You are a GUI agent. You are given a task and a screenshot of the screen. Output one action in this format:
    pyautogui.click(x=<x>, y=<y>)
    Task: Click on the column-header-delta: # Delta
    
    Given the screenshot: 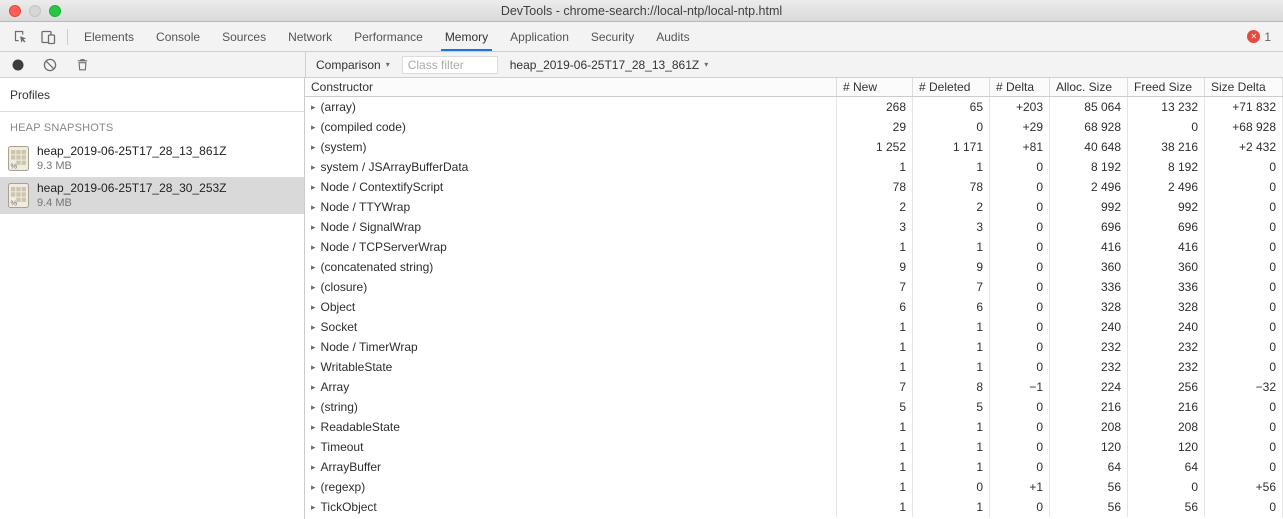 What is the action you would take?
    pyautogui.click(x=1020, y=87)
    